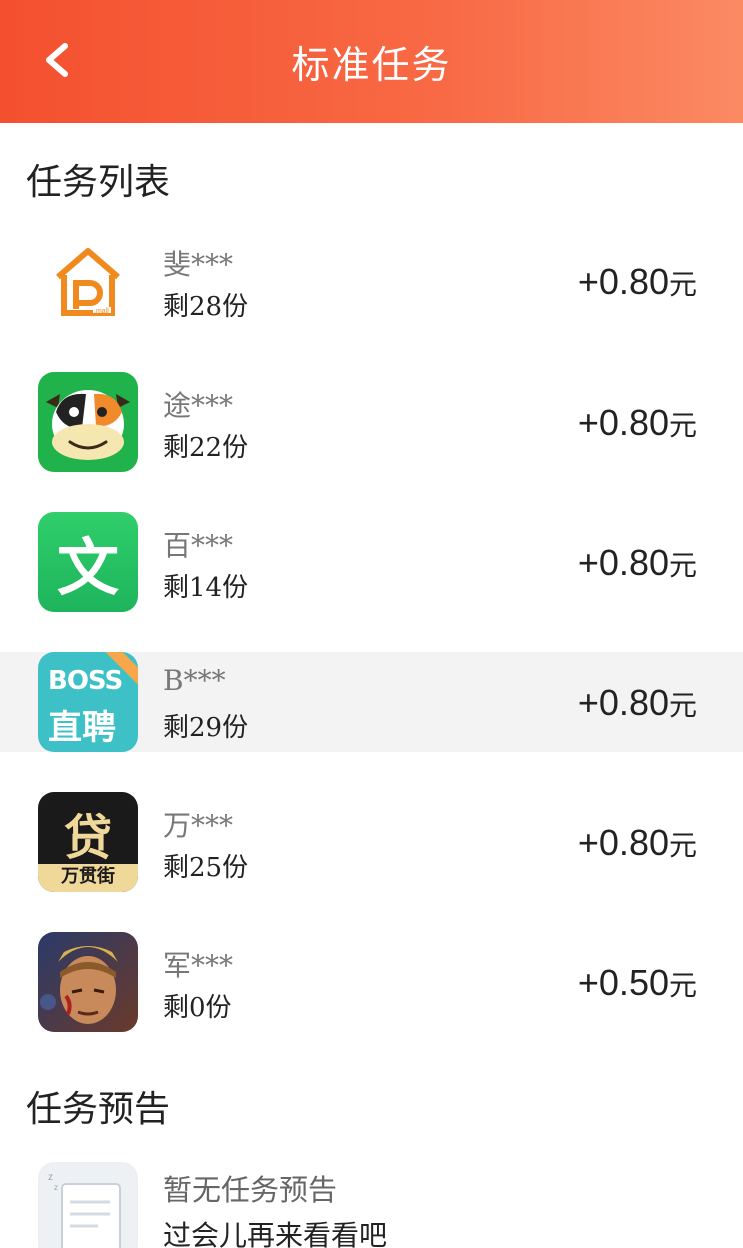 The height and width of the screenshot is (1248, 743). What do you see at coordinates (98, 1109) in the screenshot?
I see `task-preview-heading: 任务预告` at bounding box center [98, 1109].